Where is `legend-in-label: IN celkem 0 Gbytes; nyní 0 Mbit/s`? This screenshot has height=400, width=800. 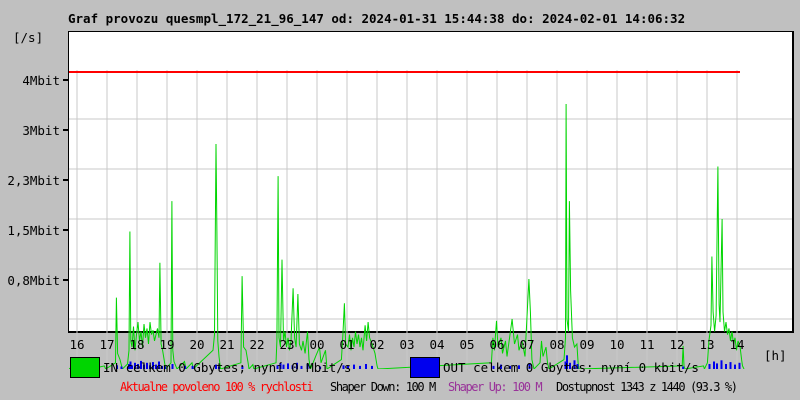 legend-in-label: IN celkem 0 Gbytes; nyní 0 Mbit/s is located at coordinates (227, 367).